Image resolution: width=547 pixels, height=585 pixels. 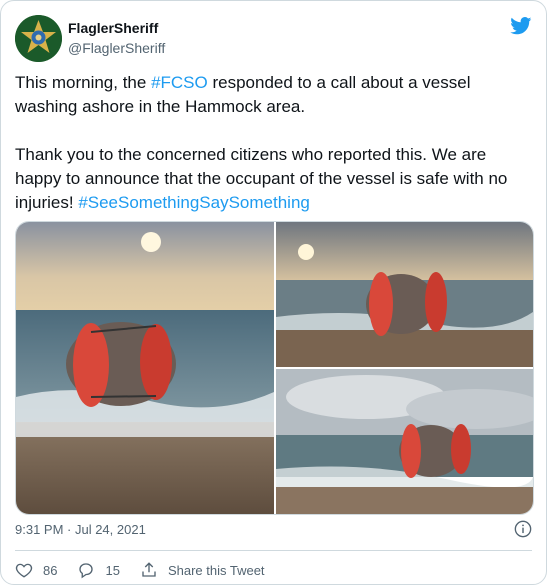 I want to click on hashtag-fcso-link: #FCSO, so click(x=179, y=82).